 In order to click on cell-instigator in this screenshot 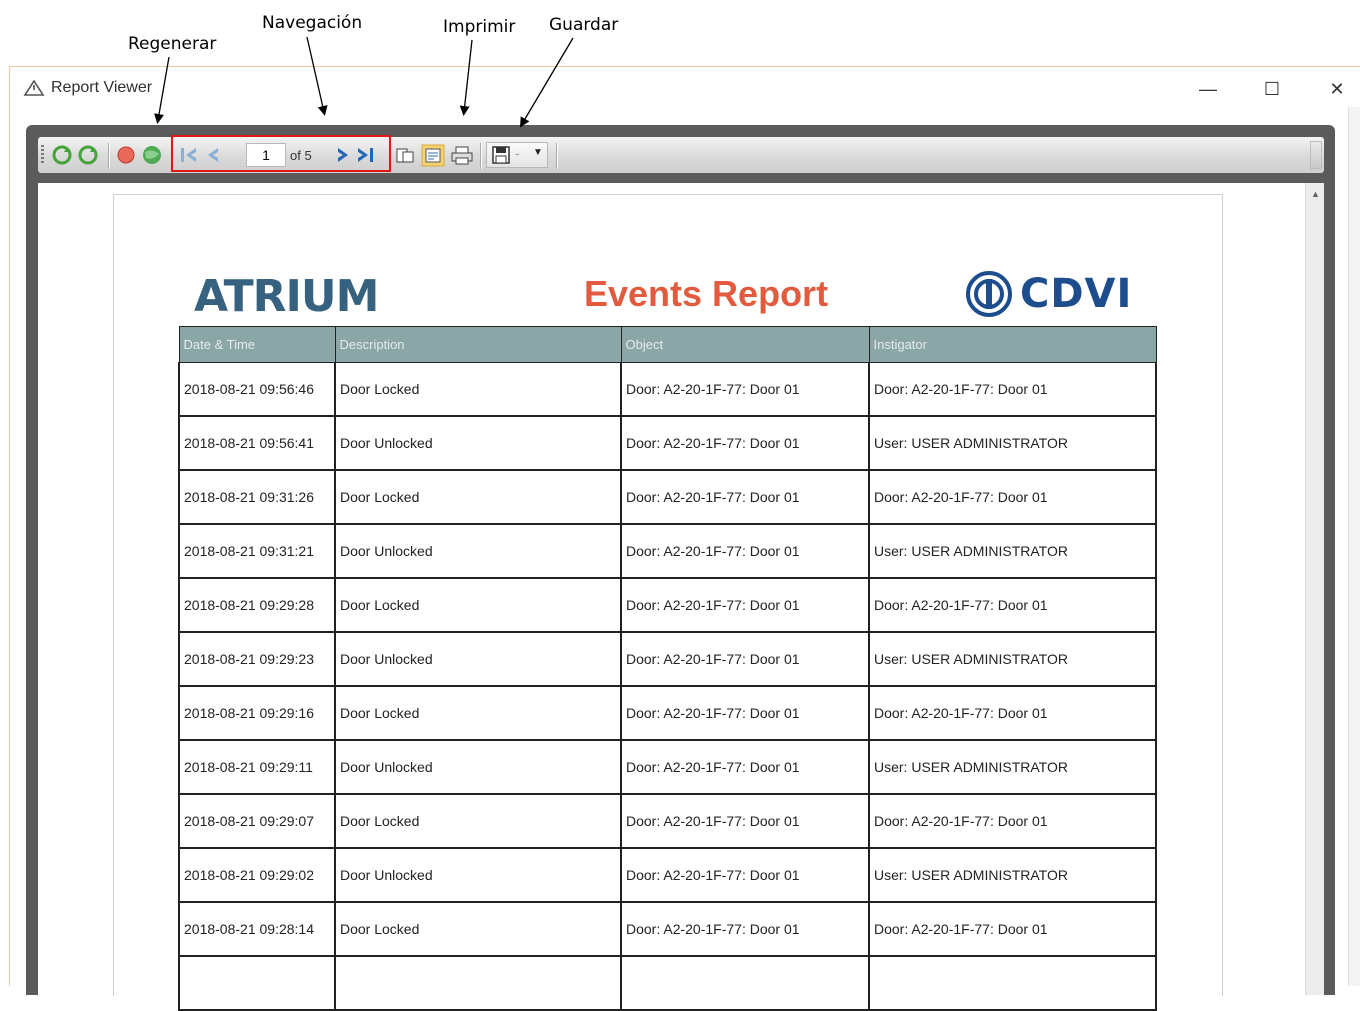, I will do `click(1012, 983)`.